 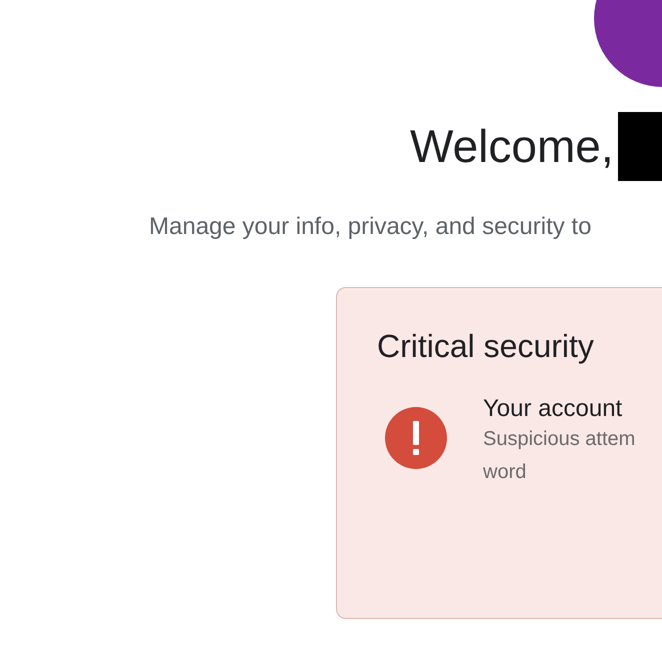 I want to click on alert-description: word, so click(x=505, y=472).